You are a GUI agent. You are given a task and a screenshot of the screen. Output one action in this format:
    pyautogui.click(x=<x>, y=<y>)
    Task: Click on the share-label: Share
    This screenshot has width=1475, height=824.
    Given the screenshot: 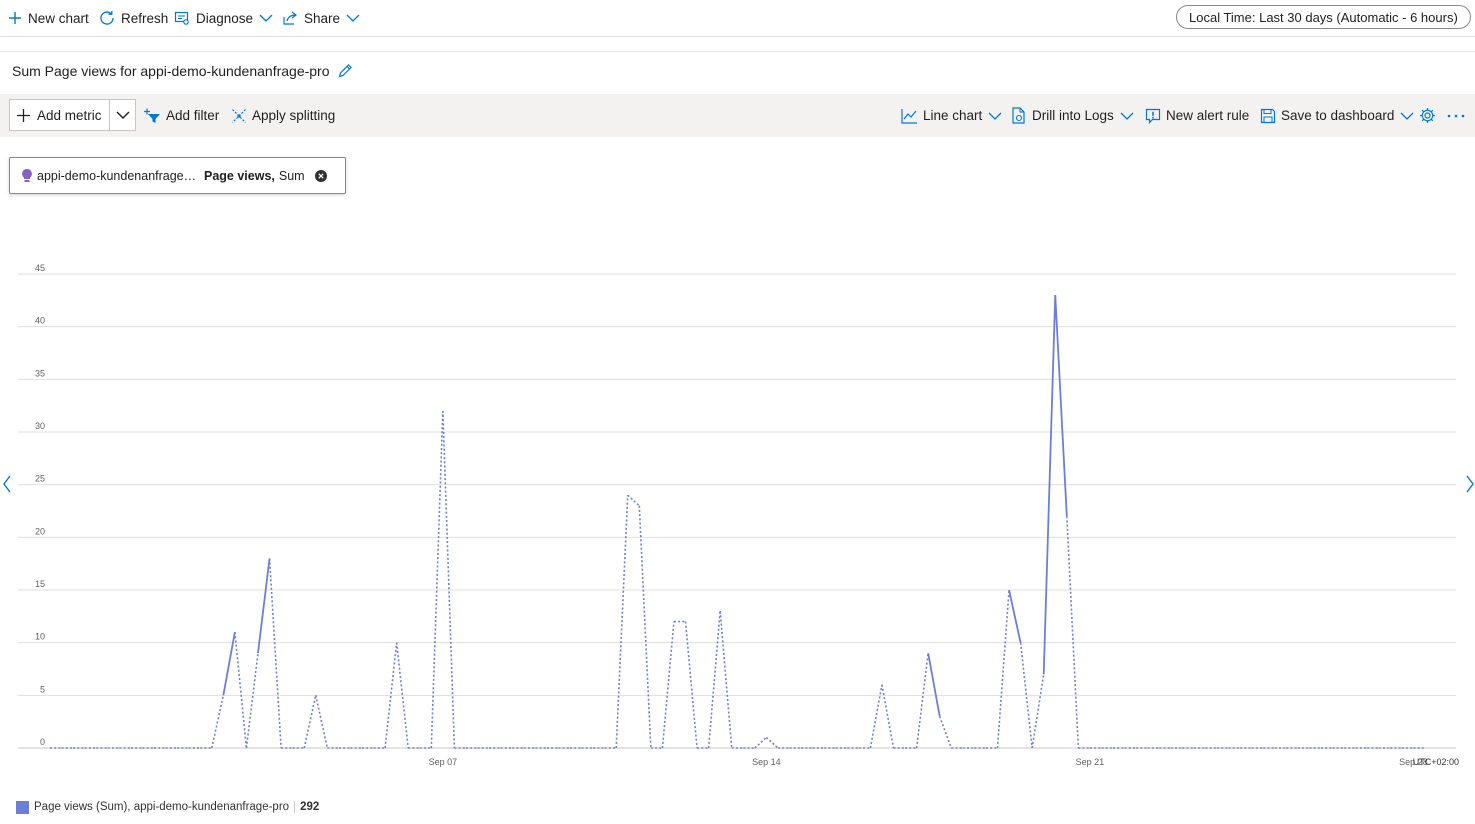 What is the action you would take?
    pyautogui.click(x=322, y=18)
    